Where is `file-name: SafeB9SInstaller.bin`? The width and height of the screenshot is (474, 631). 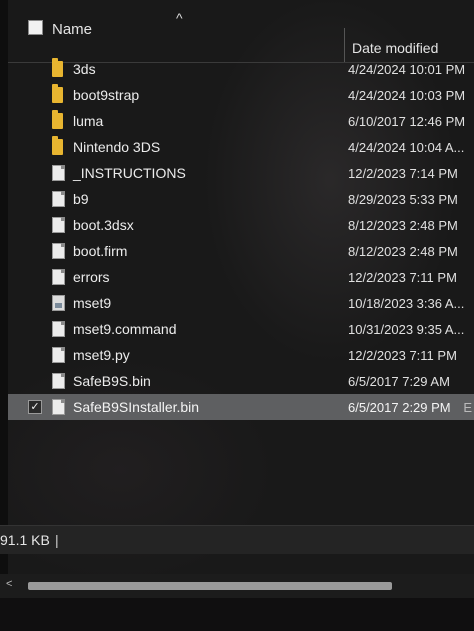 file-name: SafeB9SInstaller.bin is located at coordinates (136, 407).